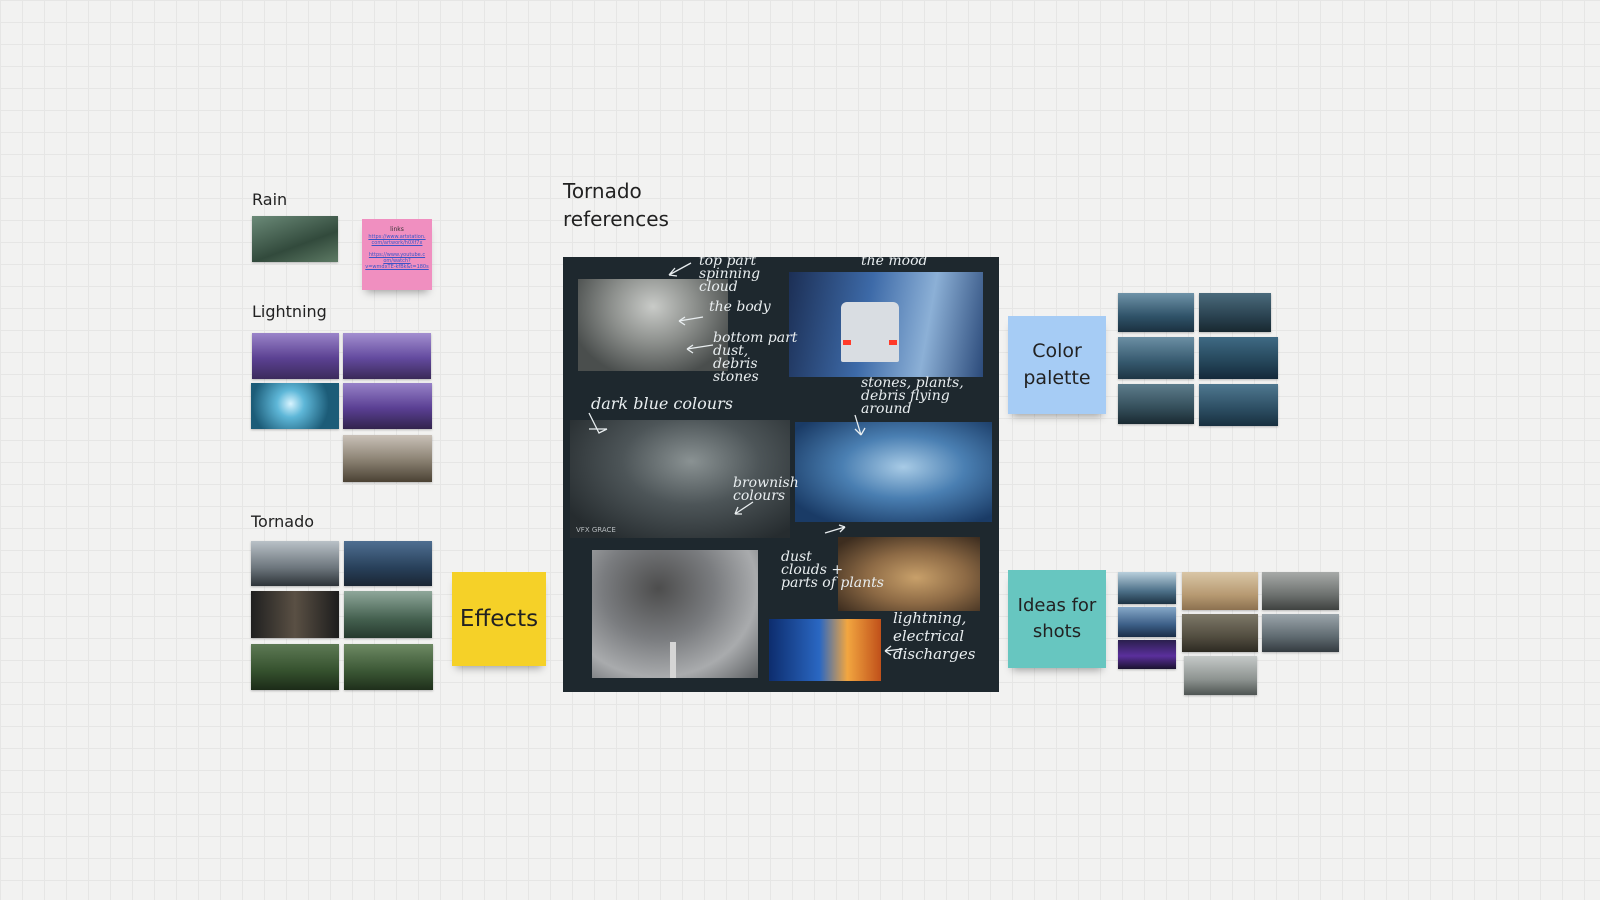 The width and height of the screenshot is (1600, 900). Describe the element at coordinates (1057, 631) in the screenshot. I see `sticky-line: shots` at that location.